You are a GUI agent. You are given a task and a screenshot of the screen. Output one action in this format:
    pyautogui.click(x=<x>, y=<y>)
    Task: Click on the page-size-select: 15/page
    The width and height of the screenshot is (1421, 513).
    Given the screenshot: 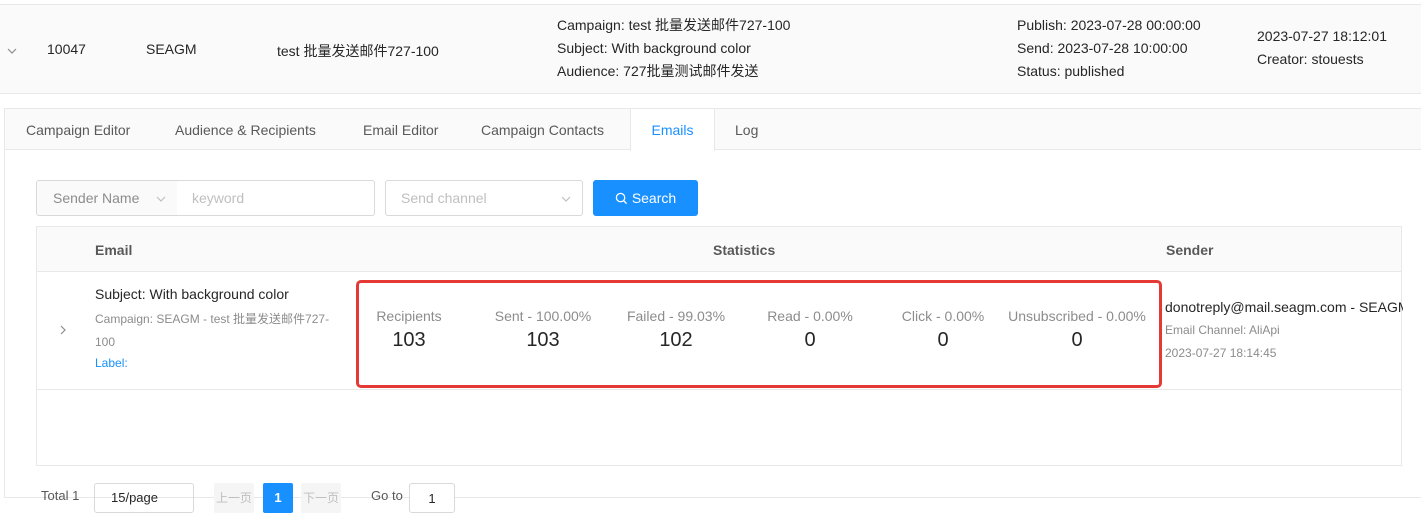 What is the action you would take?
    pyautogui.click(x=144, y=498)
    